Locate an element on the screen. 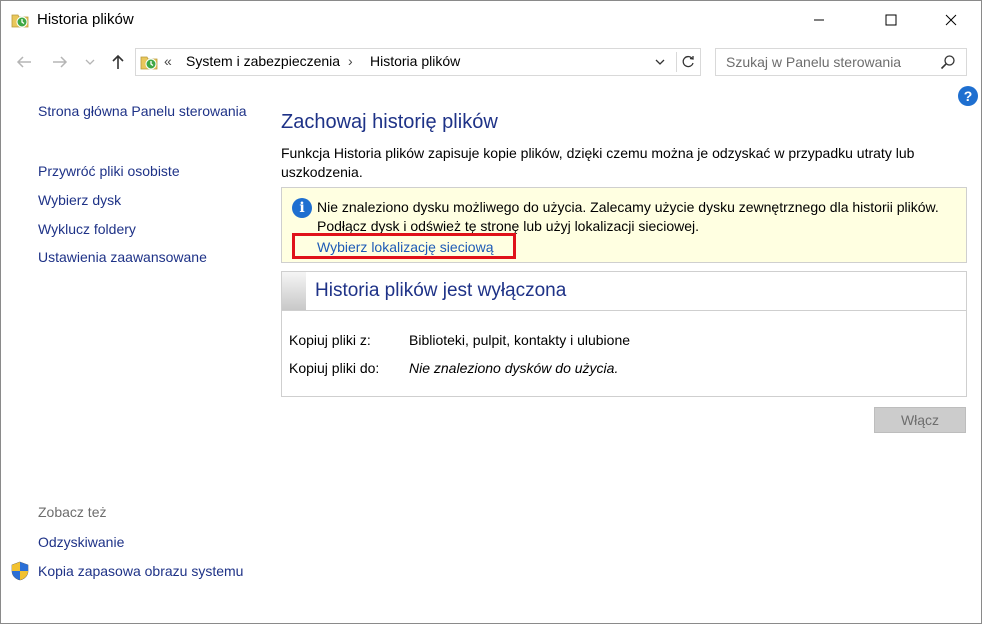 This screenshot has width=982, height=624. sidebar-link-select-drive: Wybierz dysk is located at coordinates (143, 200).